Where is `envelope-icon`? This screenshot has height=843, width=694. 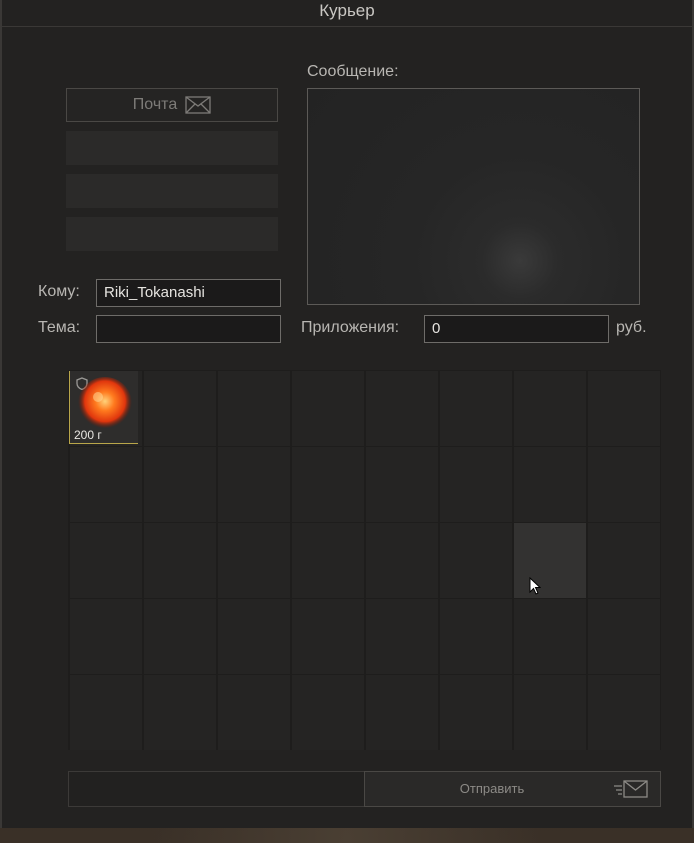 envelope-icon is located at coordinates (198, 105).